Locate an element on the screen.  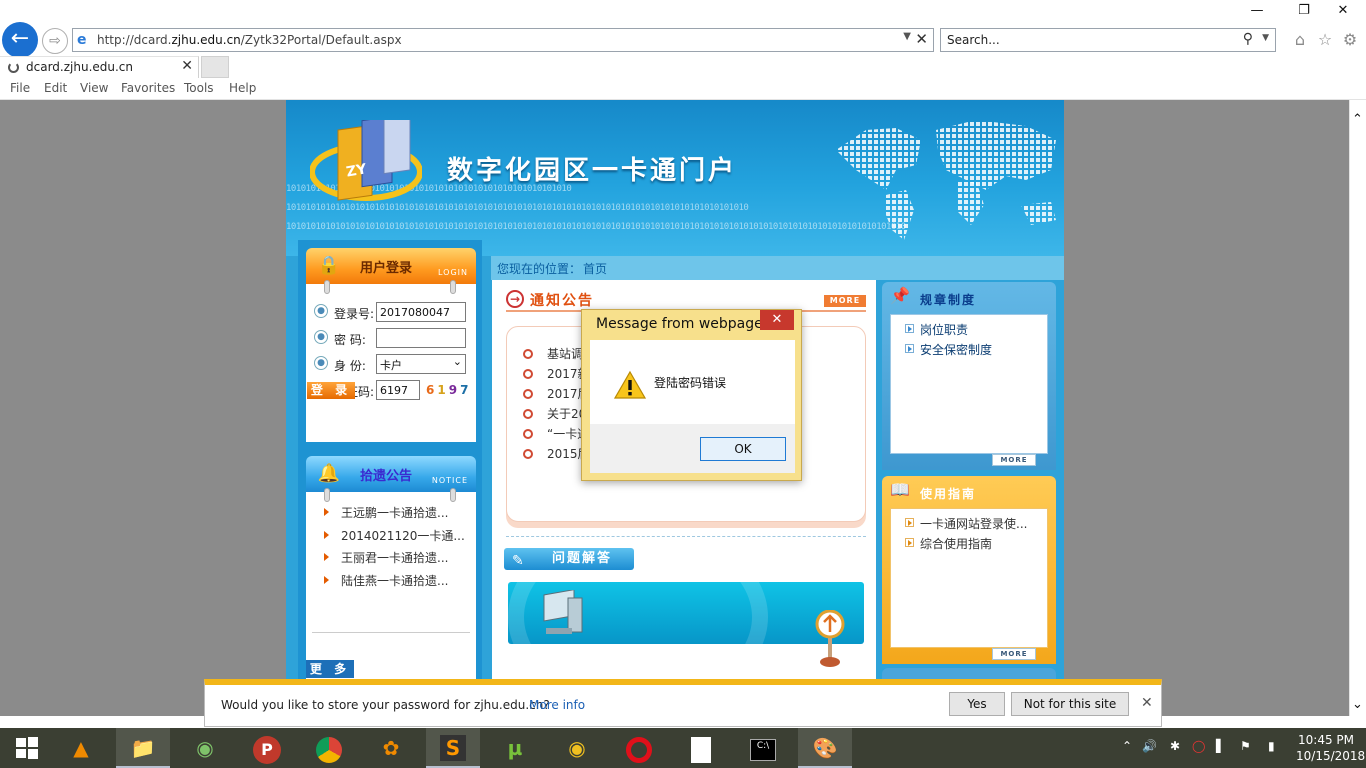
notification-close-icon: ✕ is located at coordinates (1147, 703).